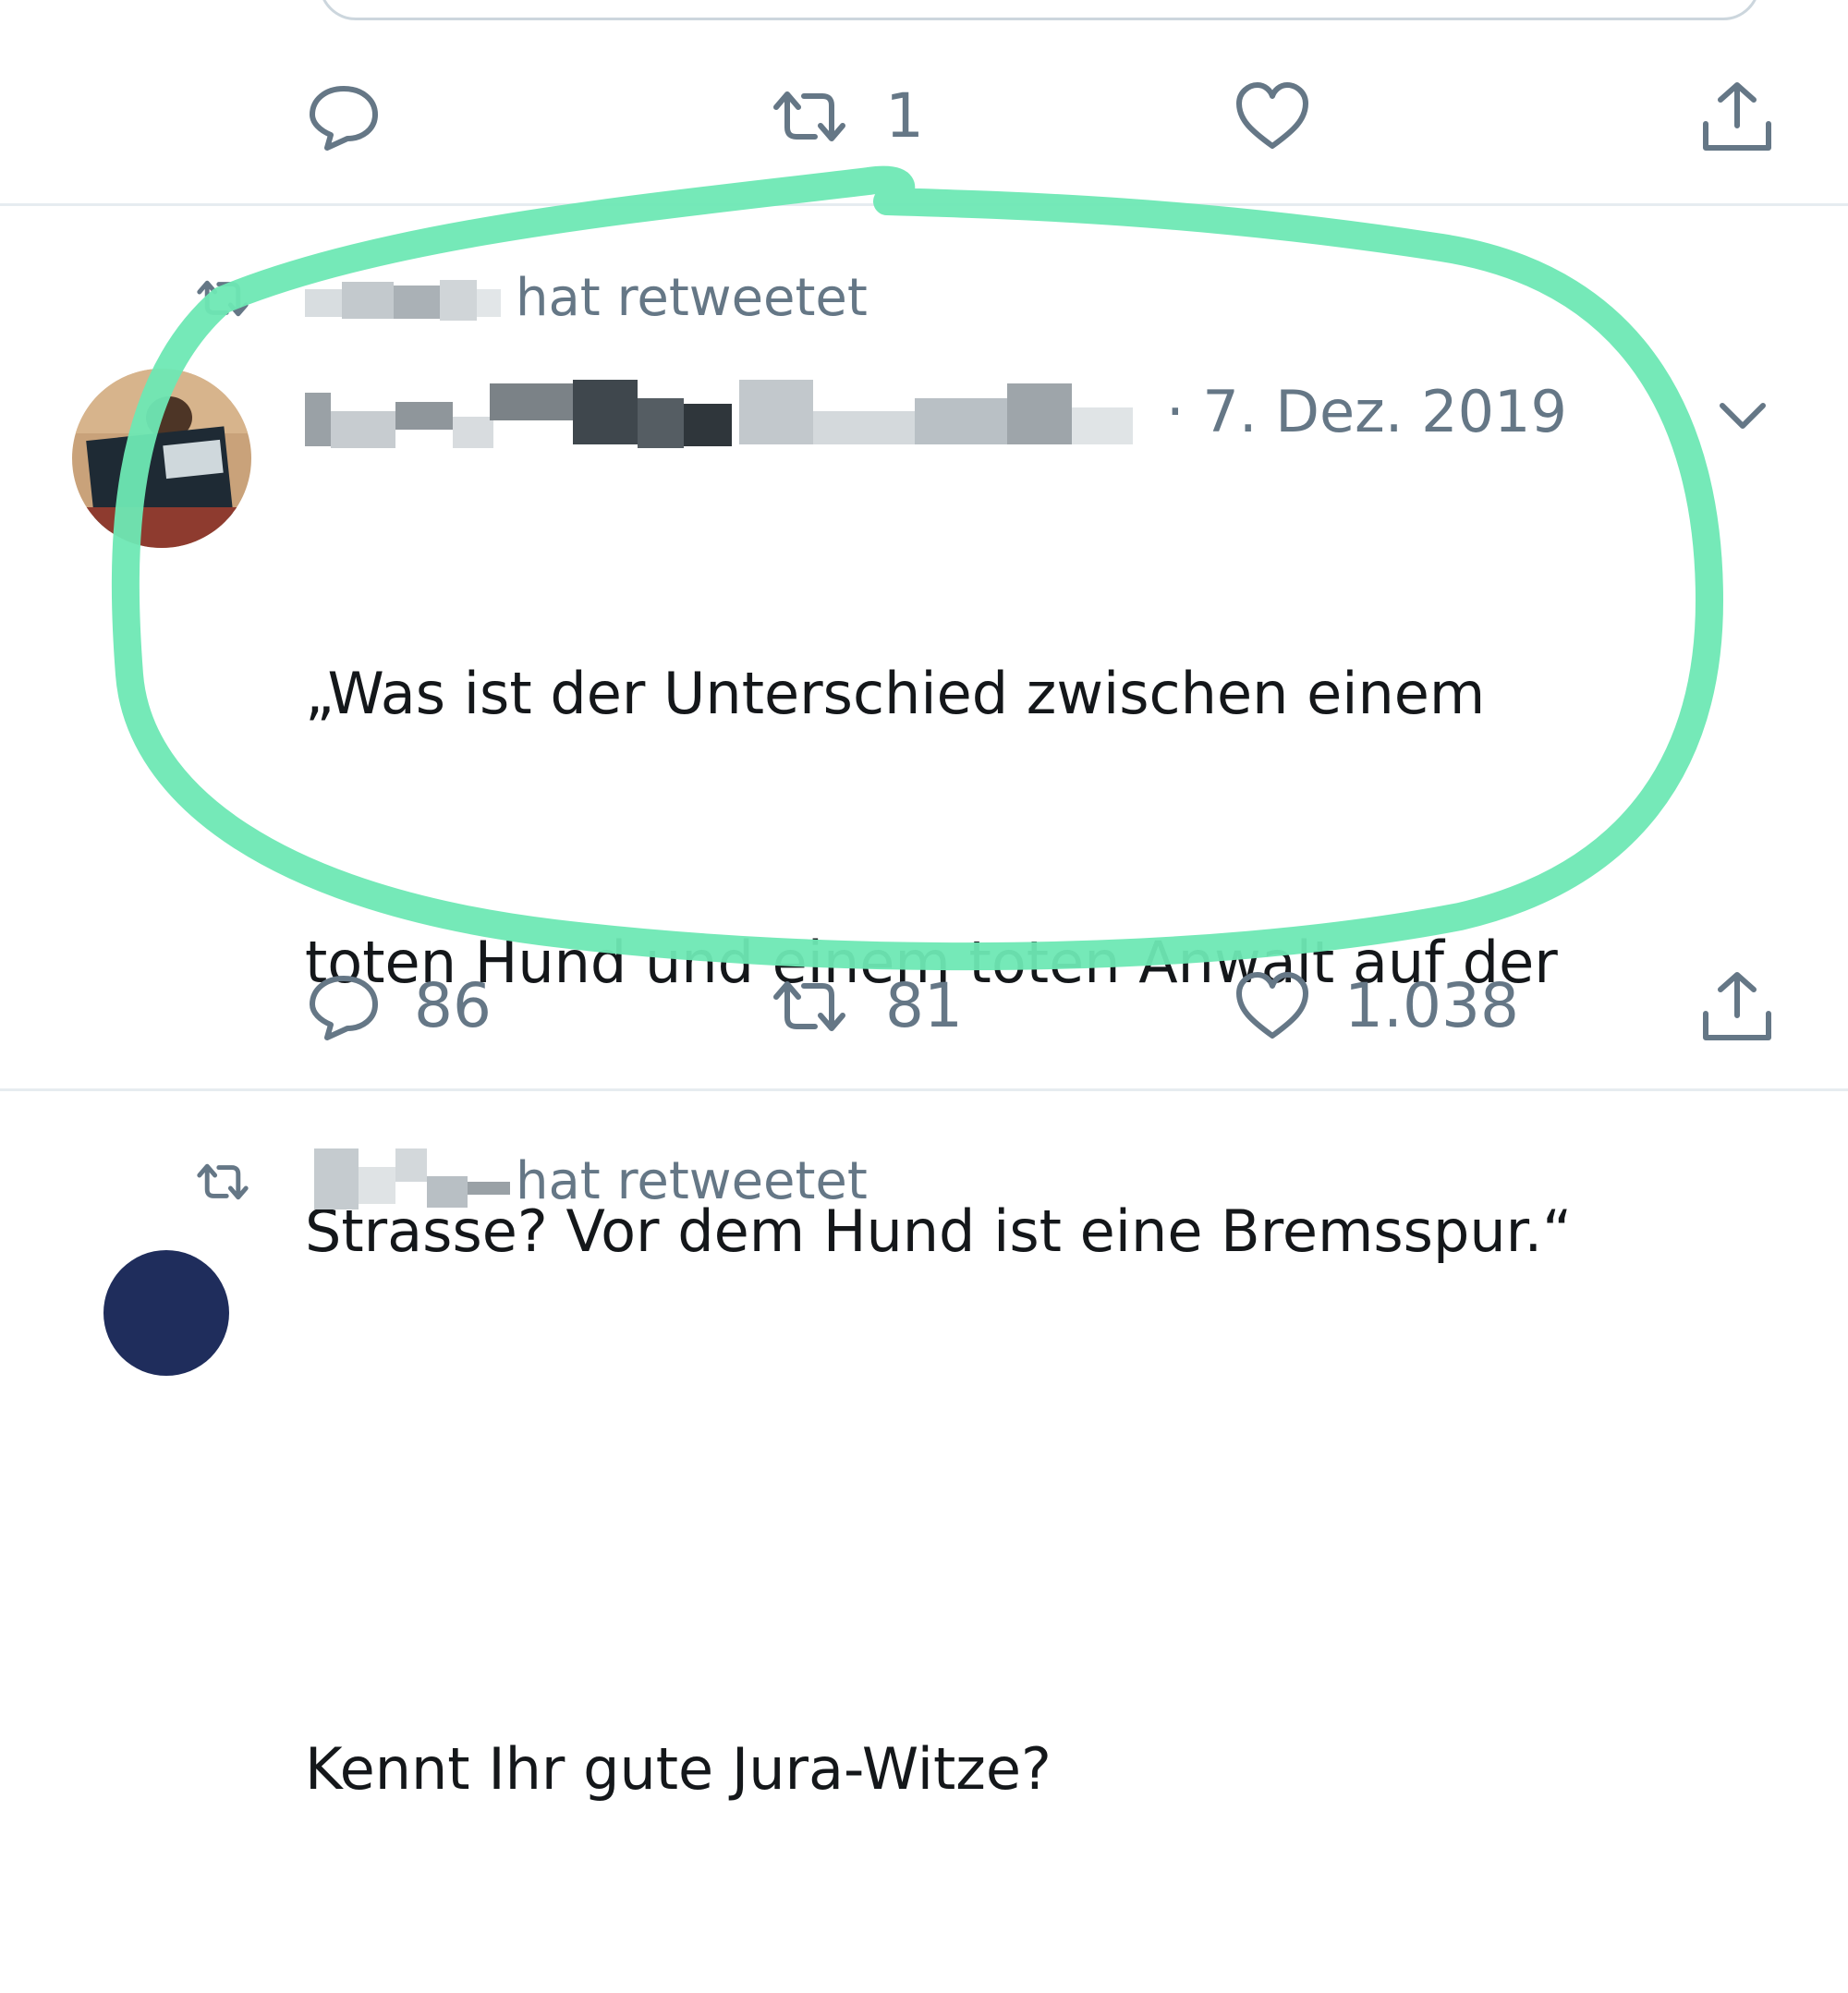 This screenshot has width=1848, height=1993. I want to click on tweet-text-line, so click(1025, 1500).